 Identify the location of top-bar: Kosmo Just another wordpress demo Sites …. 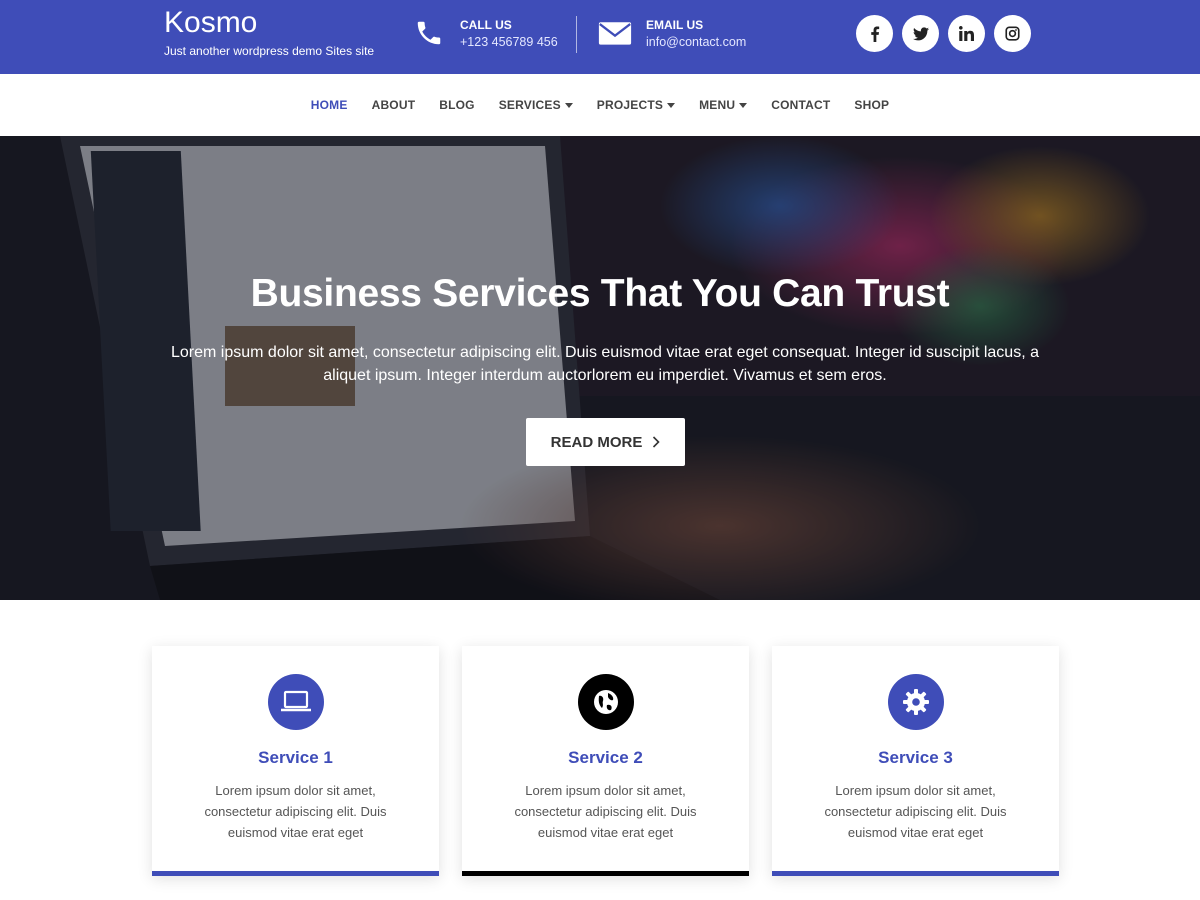
(600, 37).